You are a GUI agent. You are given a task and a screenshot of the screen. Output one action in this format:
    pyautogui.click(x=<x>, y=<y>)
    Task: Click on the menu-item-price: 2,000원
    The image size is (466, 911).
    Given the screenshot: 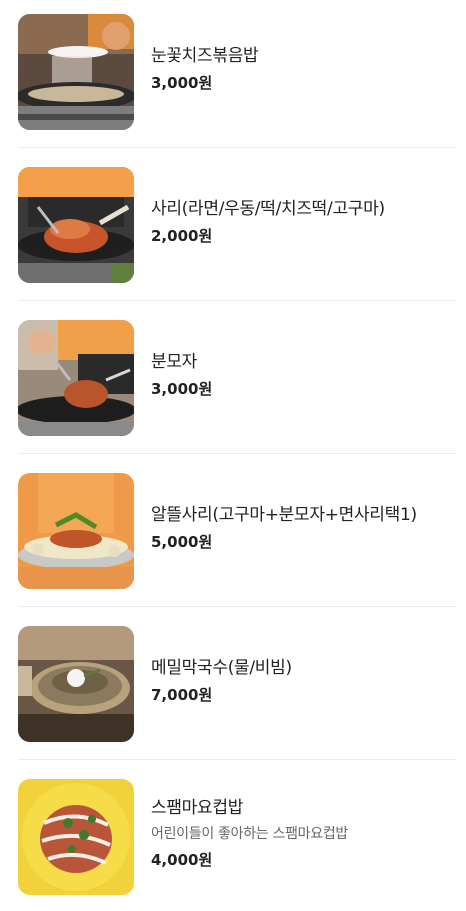 What is the action you would take?
    pyautogui.click(x=182, y=236)
    